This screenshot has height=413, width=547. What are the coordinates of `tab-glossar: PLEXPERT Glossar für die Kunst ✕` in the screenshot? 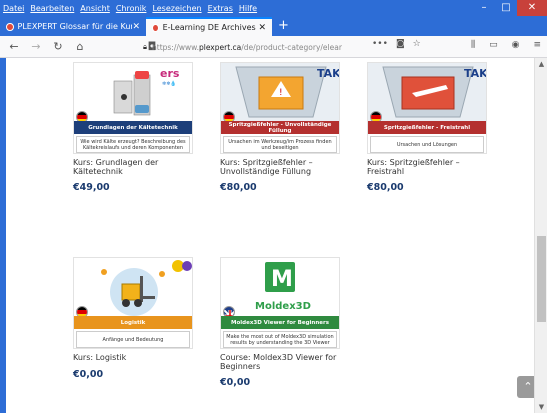 It's located at (73, 26).